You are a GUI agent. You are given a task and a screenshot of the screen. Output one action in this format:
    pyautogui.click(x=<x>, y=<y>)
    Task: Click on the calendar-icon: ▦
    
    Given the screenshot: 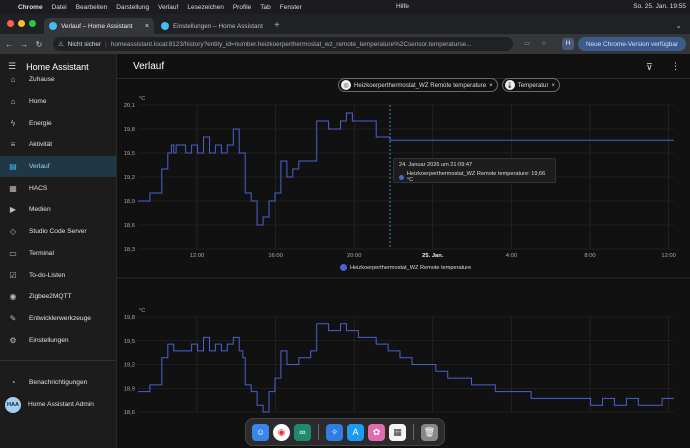 What is the action you would take?
    pyautogui.click(x=397, y=432)
    